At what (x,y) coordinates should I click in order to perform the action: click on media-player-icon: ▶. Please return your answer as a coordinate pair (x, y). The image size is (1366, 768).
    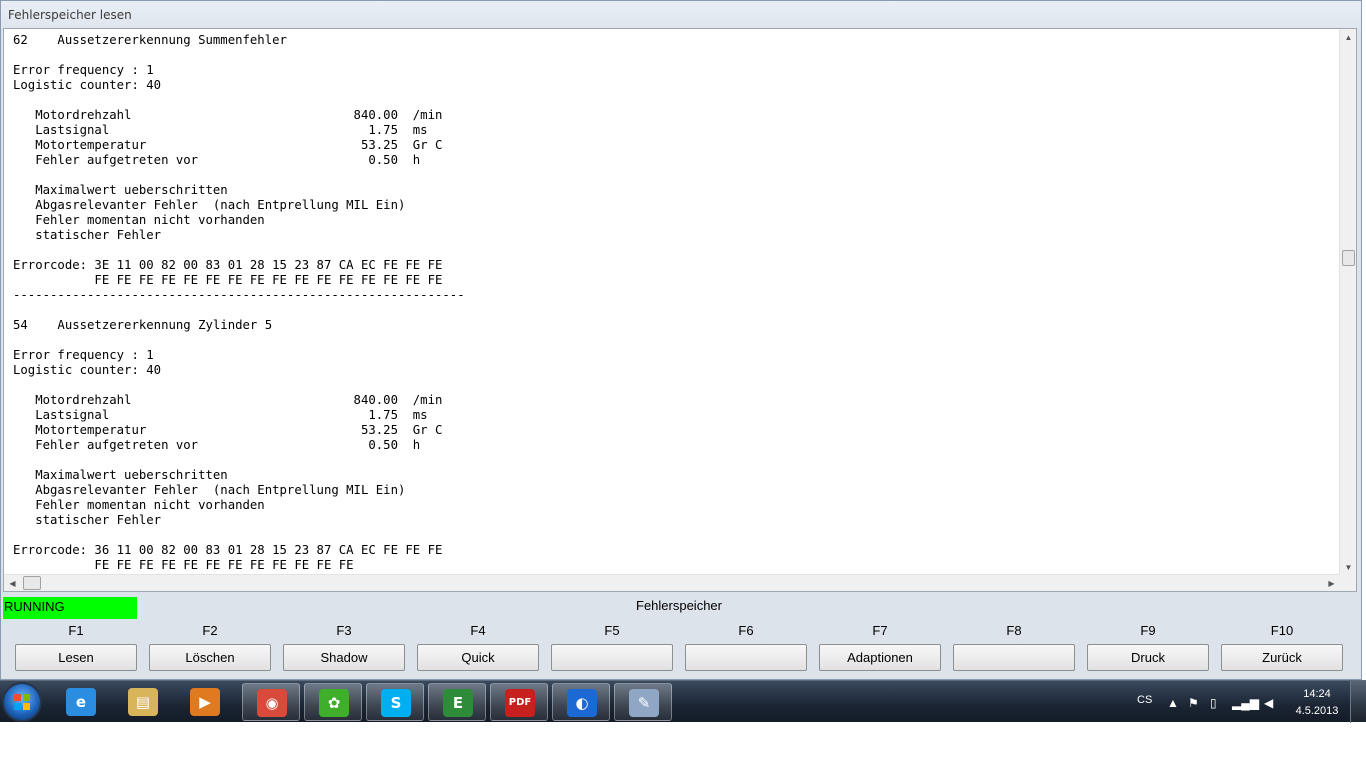
    Looking at the image, I should click on (205, 702).